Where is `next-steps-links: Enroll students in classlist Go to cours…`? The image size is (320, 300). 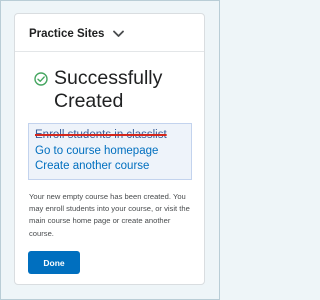
next-steps-links: Enroll students in classlist Go to cours… is located at coordinates (110, 151).